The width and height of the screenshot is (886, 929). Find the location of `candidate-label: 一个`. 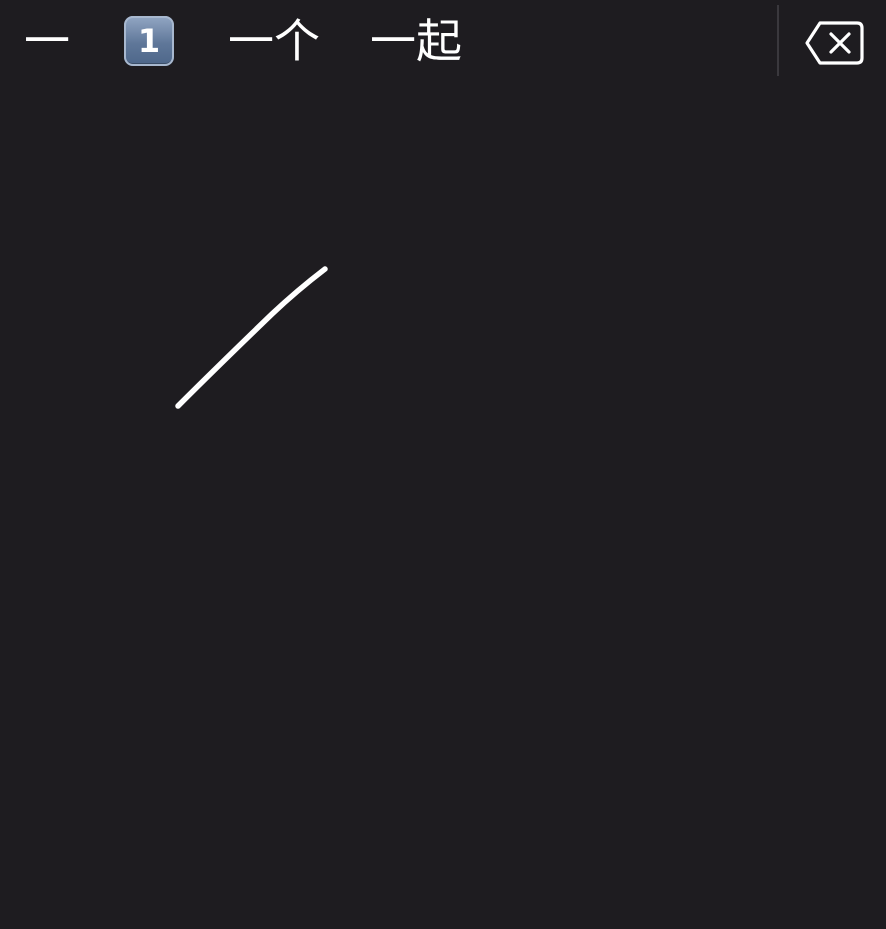

candidate-label: 一个 is located at coordinates (274, 41).